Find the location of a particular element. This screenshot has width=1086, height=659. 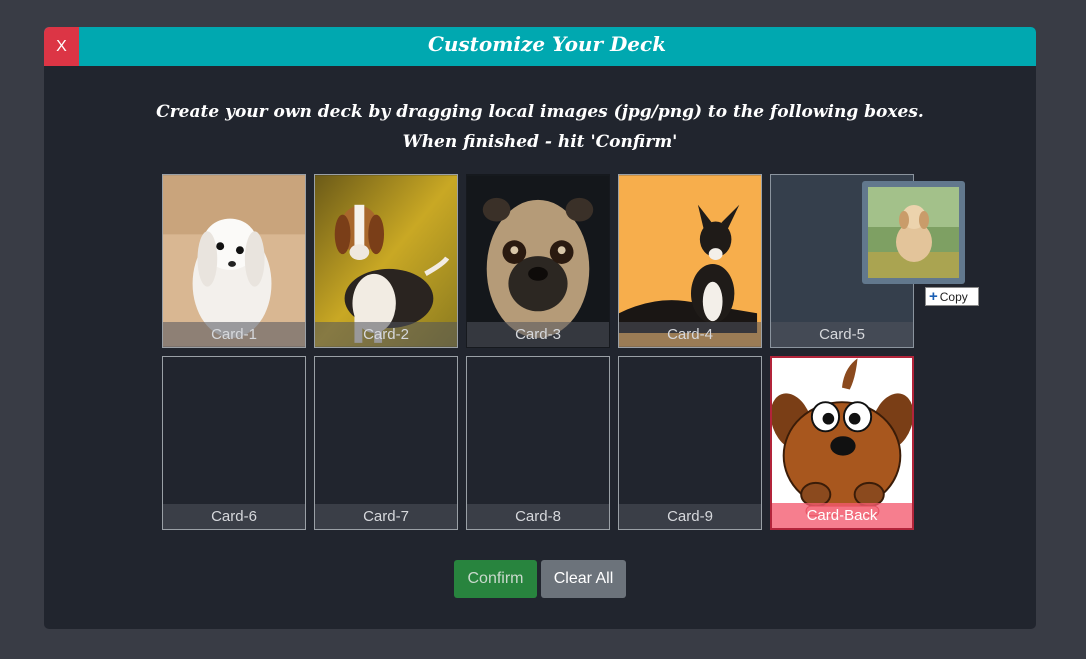

card-label: Card-9 is located at coordinates (690, 516).